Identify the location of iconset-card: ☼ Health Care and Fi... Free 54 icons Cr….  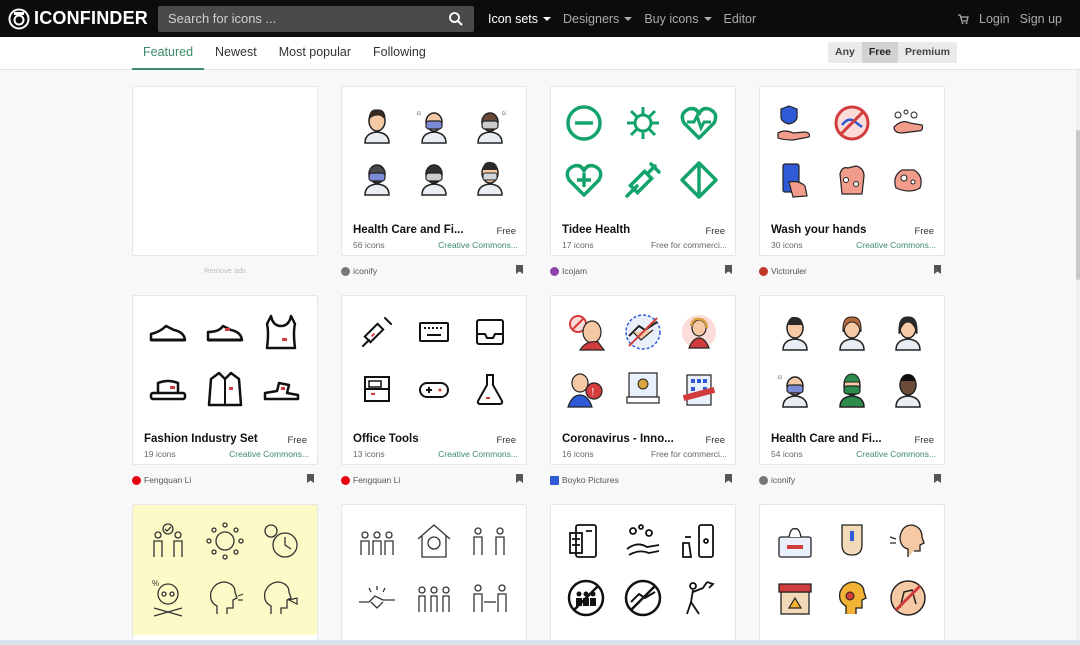
(852, 380).